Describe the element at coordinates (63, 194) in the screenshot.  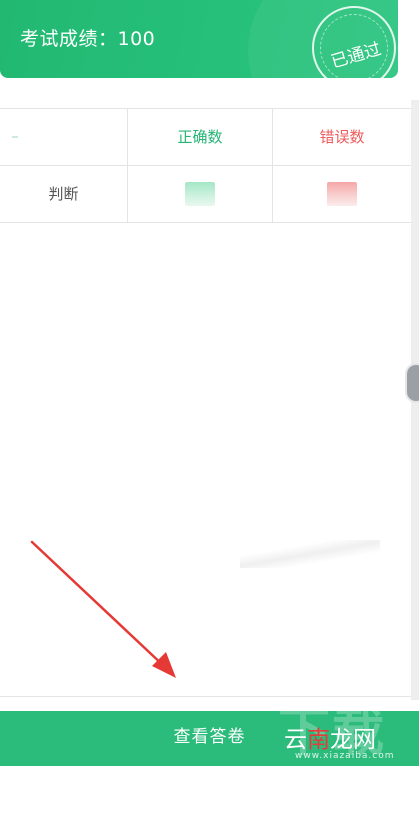
I see `question-type: 判断` at that location.